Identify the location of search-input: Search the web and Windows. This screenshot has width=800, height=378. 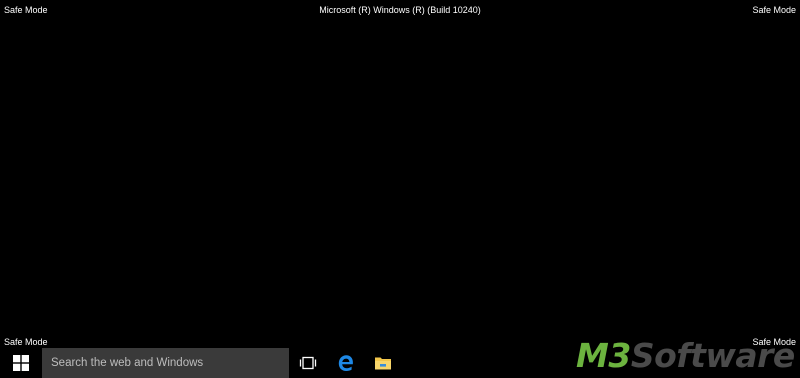
(165, 363).